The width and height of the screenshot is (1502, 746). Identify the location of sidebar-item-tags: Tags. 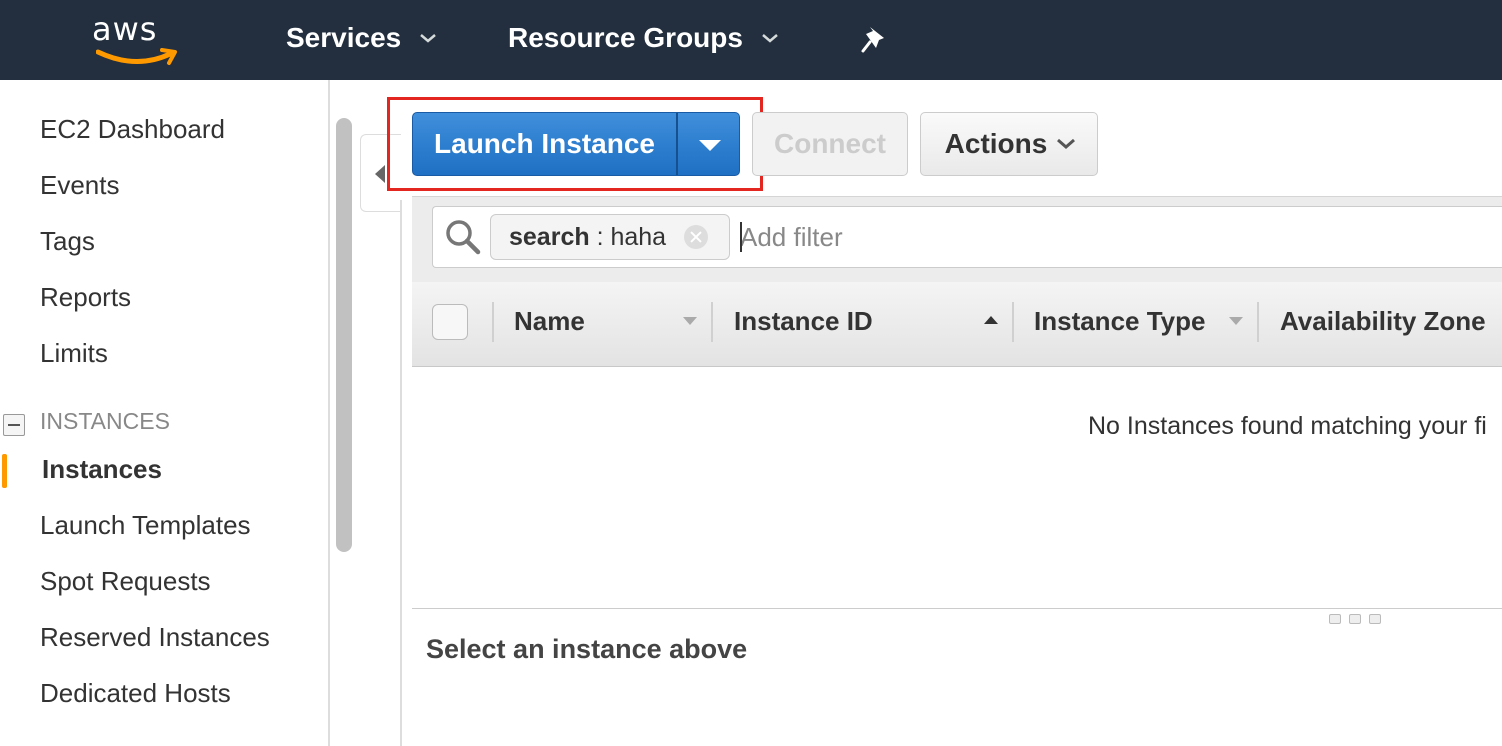
(67, 241).